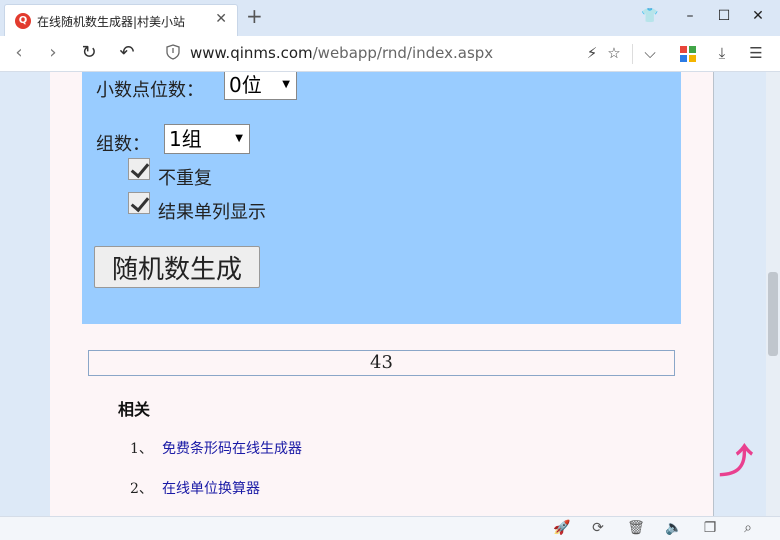 This screenshot has width=780, height=540. I want to click on trash-icon: 🗑, so click(636, 528).